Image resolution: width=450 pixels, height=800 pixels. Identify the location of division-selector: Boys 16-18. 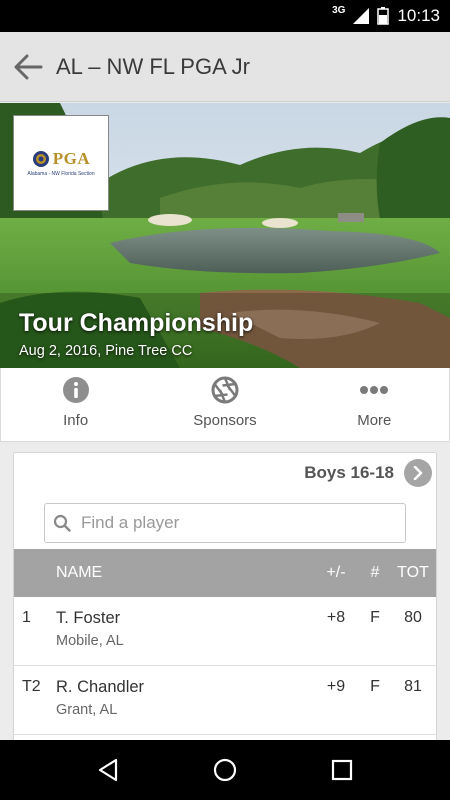
(225, 473).